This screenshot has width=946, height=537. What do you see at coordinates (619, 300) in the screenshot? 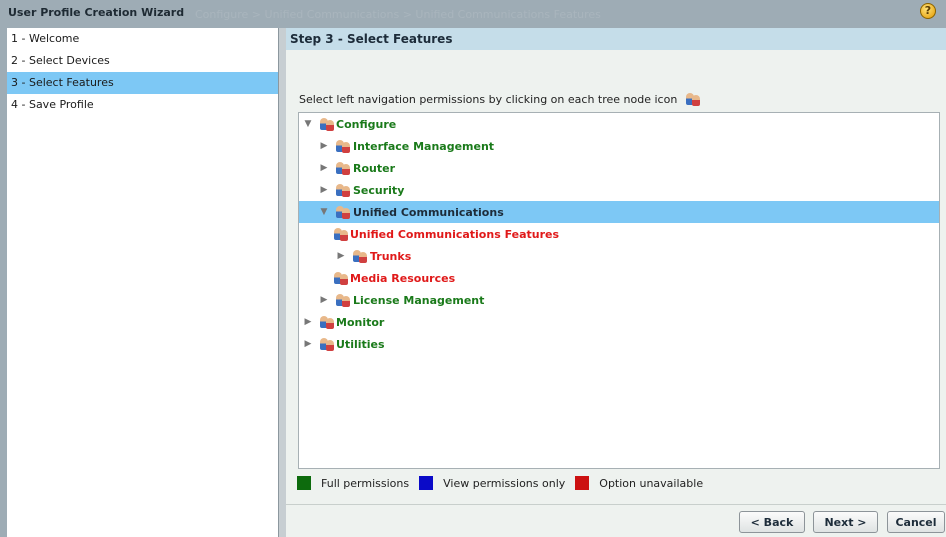
I see `tree-node: ▶ License Management` at bounding box center [619, 300].